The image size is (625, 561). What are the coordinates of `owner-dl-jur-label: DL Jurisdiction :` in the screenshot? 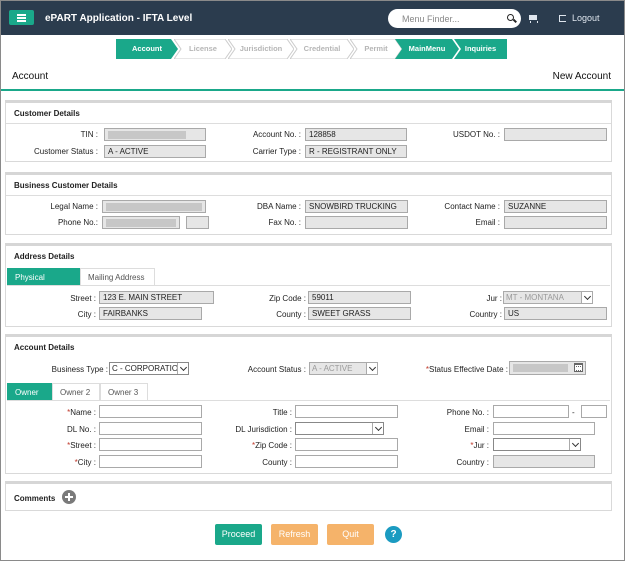 It's located at (263, 429).